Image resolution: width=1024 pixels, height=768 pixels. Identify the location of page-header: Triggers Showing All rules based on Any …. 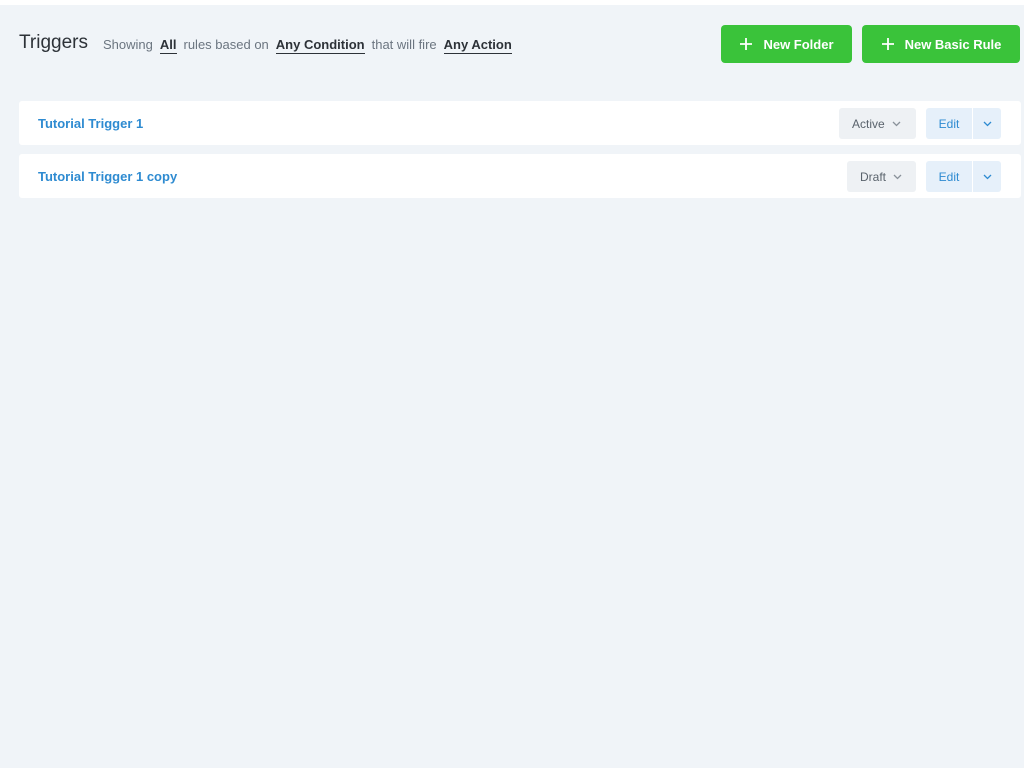
(519, 45).